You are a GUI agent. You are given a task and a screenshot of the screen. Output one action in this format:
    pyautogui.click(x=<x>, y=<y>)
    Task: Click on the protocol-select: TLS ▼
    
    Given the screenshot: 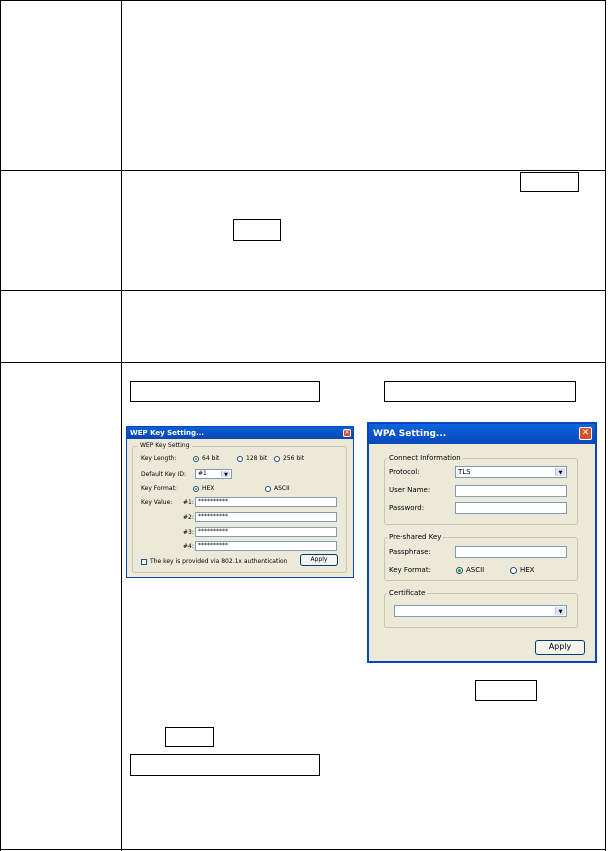 What is the action you would take?
    pyautogui.click(x=511, y=472)
    